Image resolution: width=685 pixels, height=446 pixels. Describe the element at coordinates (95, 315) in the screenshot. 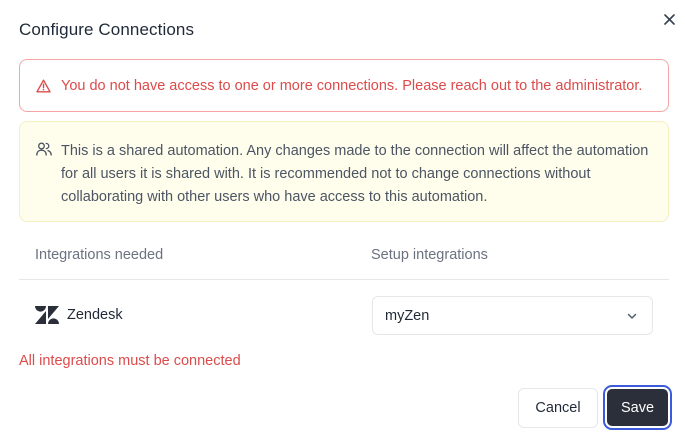

I see `integration-name: Zendesk` at that location.